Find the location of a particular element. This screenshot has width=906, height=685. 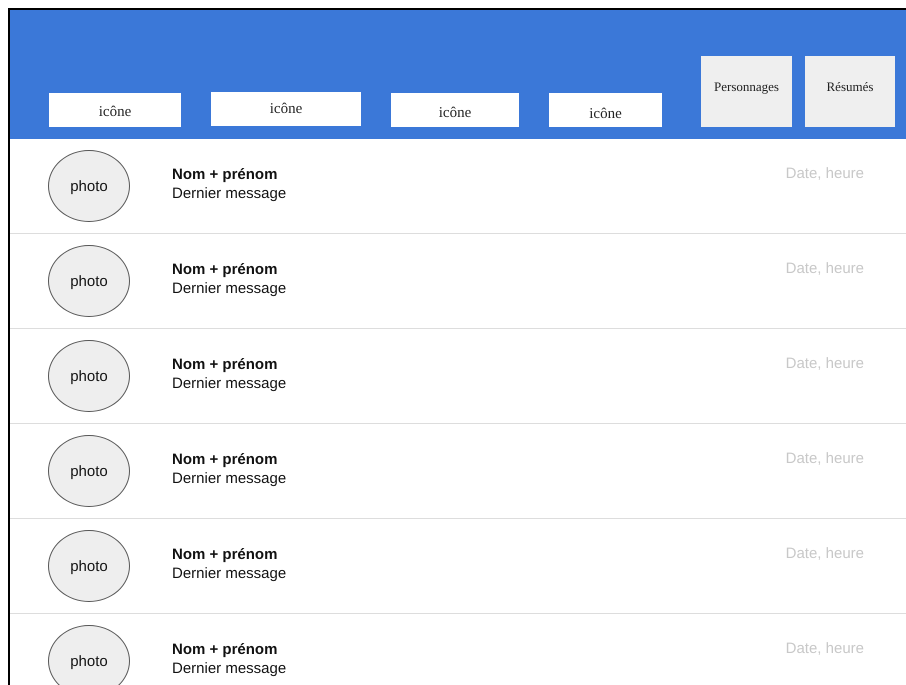

nav-button: Personnages is located at coordinates (746, 91).